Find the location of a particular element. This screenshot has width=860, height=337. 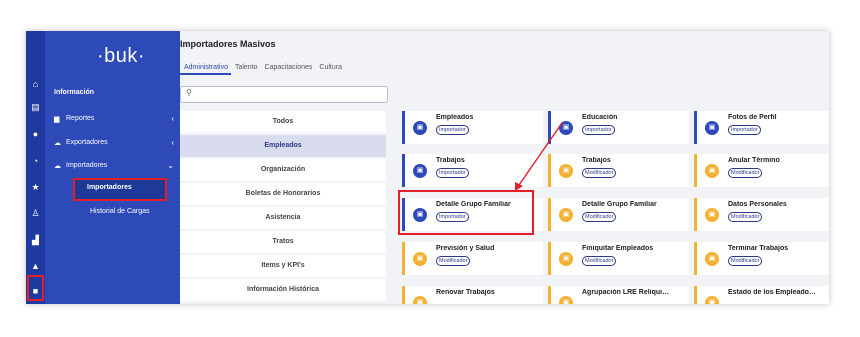

category-empleados: Empleados is located at coordinates (283, 146).